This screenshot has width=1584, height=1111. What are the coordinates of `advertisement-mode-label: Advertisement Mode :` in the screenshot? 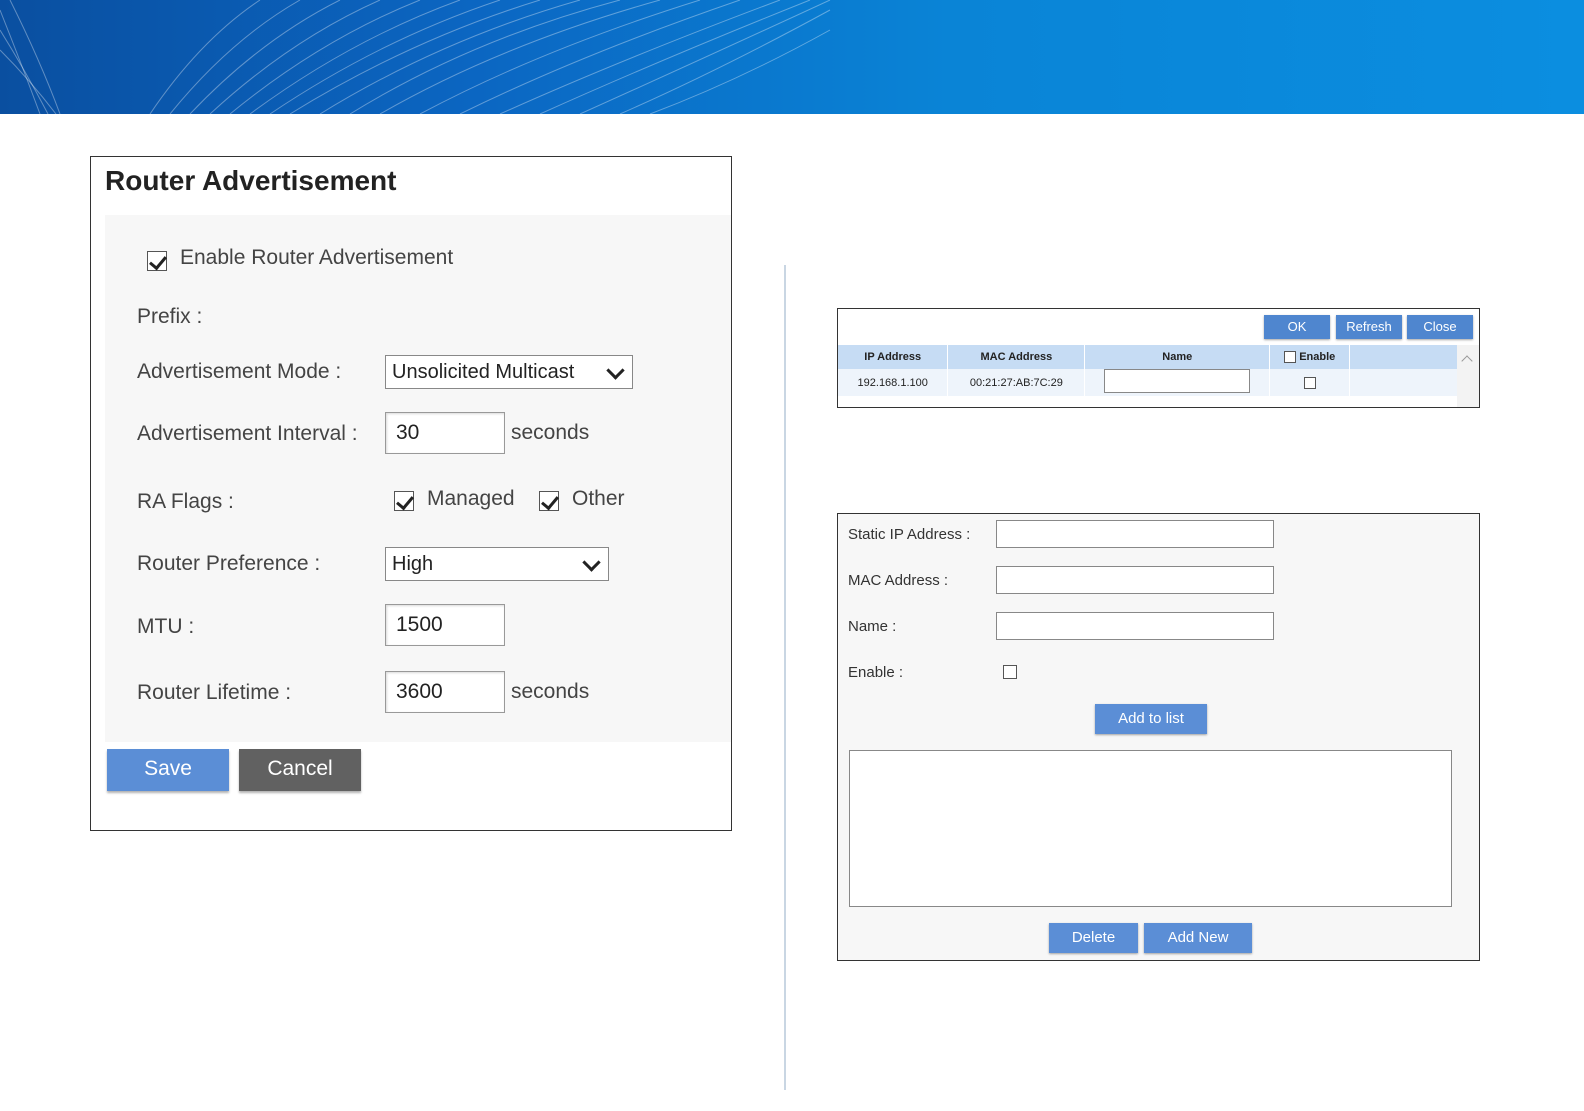 It's located at (239, 371).